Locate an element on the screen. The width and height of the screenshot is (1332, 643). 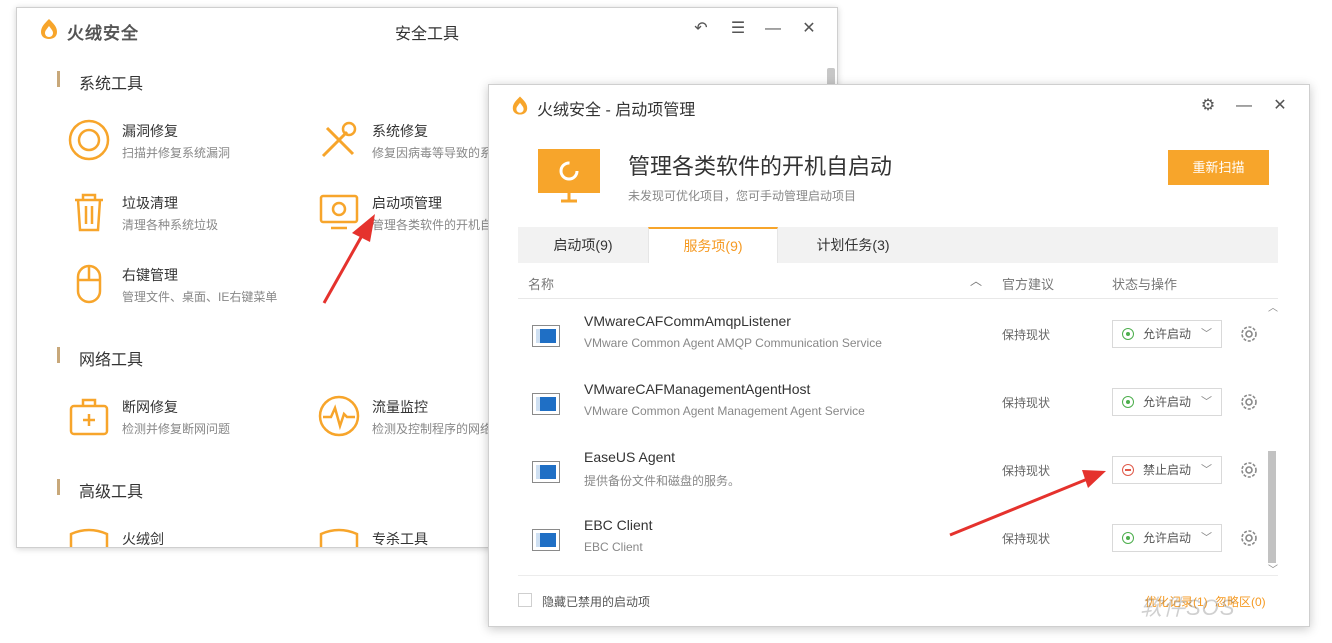
sort-chevron-up-icon: ︿ is located at coordinates (976, 280).